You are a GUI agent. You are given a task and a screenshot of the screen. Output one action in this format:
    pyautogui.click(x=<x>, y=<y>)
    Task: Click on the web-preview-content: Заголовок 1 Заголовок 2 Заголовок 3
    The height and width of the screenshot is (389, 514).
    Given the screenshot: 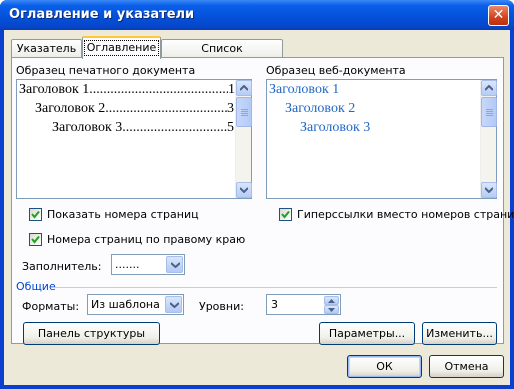 What is the action you would take?
    pyautogui.click(x=373, y=139)
    